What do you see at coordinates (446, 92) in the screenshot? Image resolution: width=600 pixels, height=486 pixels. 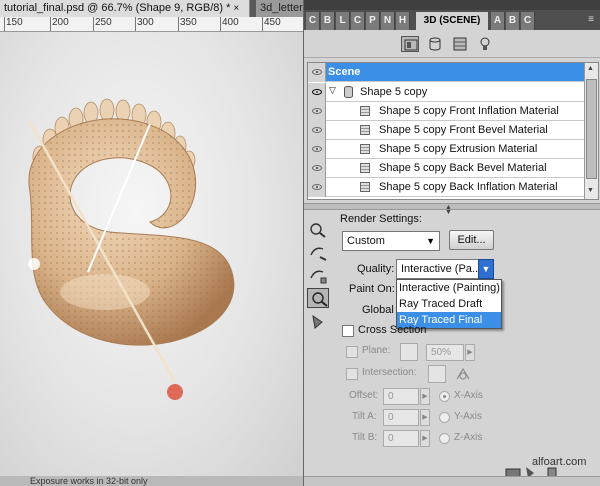 I see `shape-row: ▽ Shape 5 copy` at bounding box center [446, 92].